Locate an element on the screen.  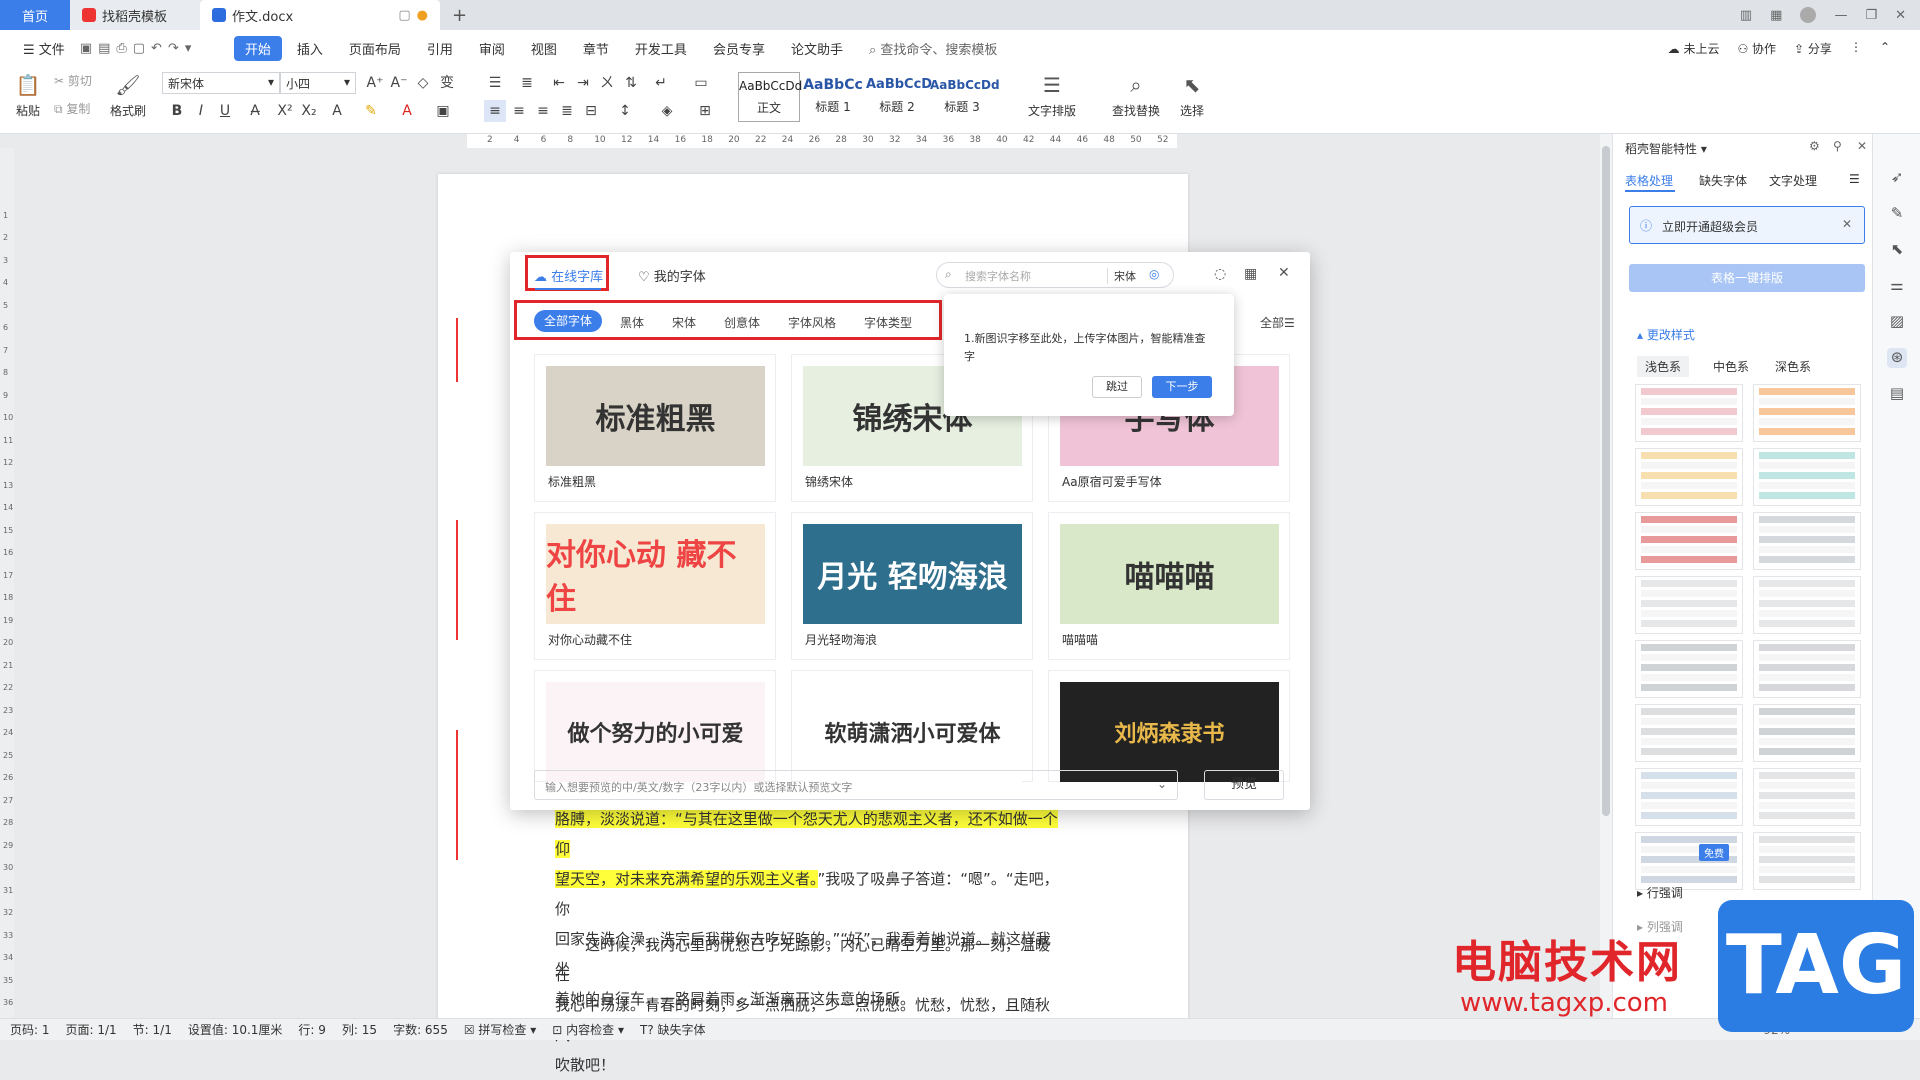
content-check-button: ⊡ 内容检查 ▾ is located at coordinates (588, 1029).